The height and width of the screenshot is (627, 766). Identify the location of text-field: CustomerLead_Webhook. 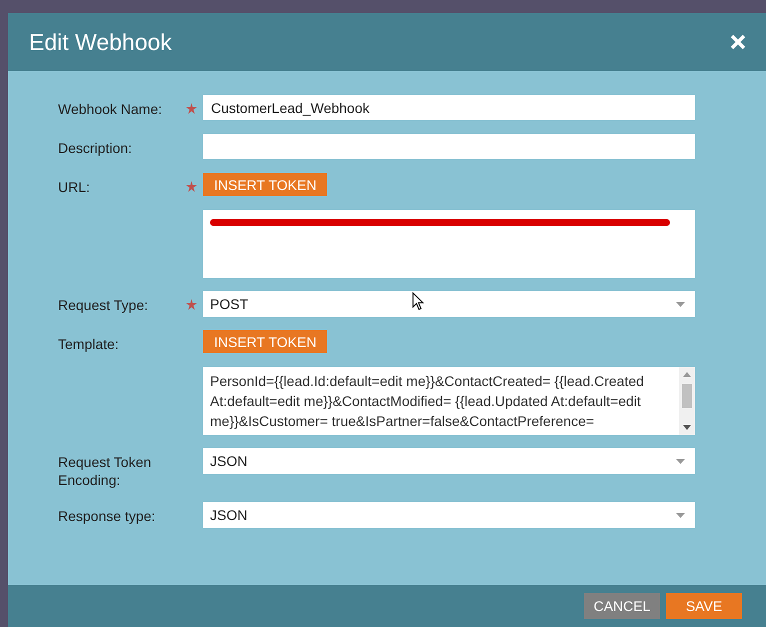
(449, 107).